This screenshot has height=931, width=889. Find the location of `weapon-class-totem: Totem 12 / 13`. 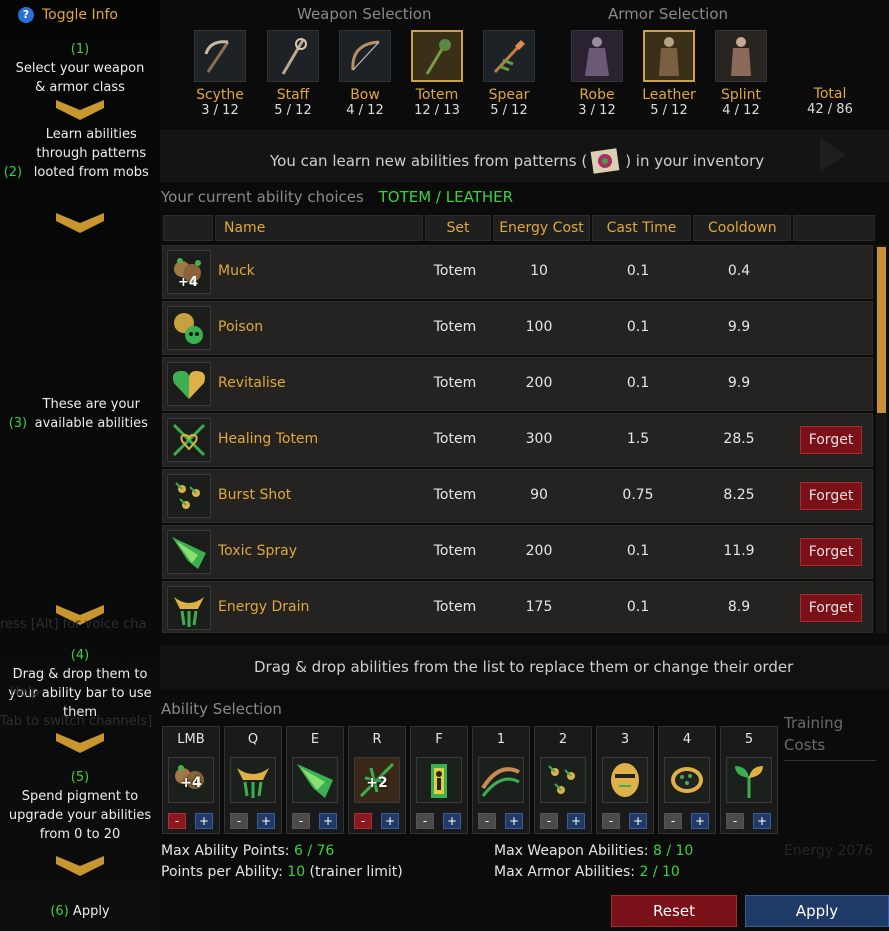

weapon-class-totem: Totem 12 / 13 is located at coordinates (437, 74).